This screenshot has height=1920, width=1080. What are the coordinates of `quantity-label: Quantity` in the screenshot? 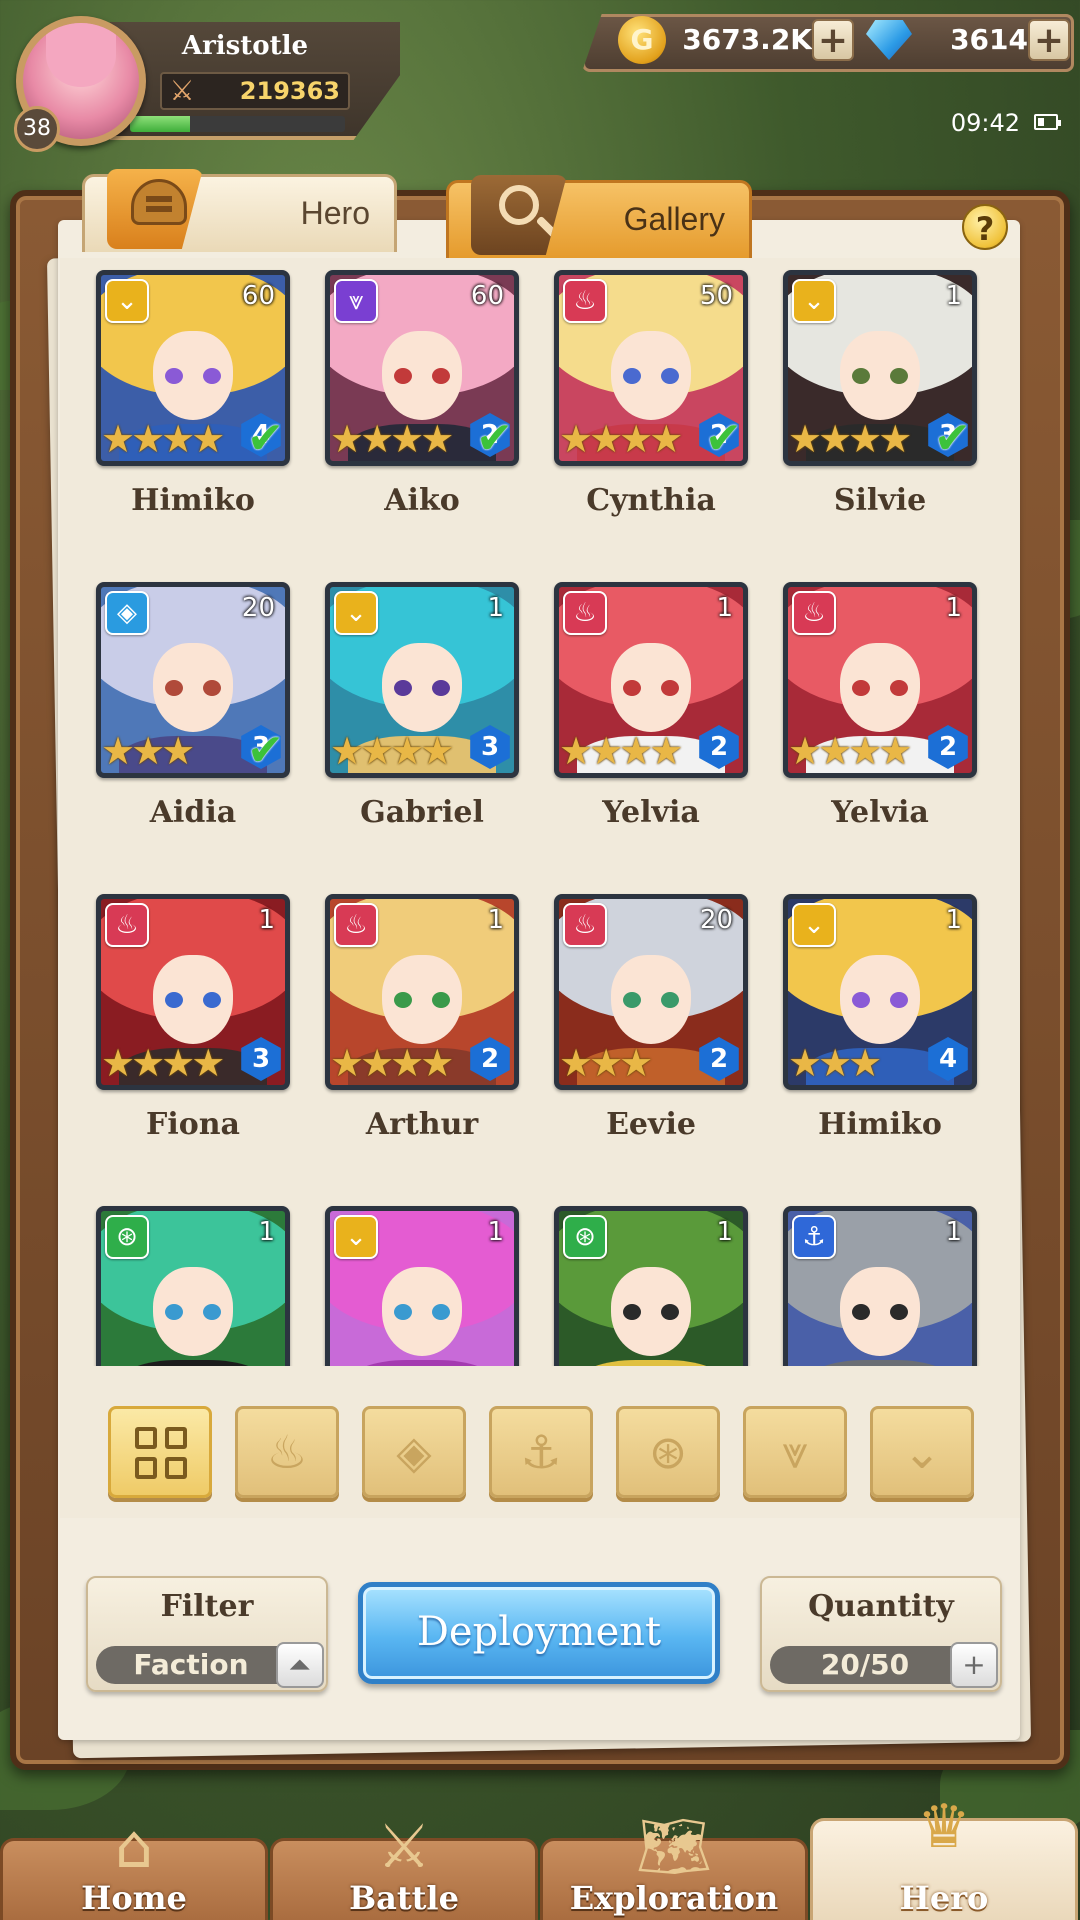 It's located at (881, 1606).